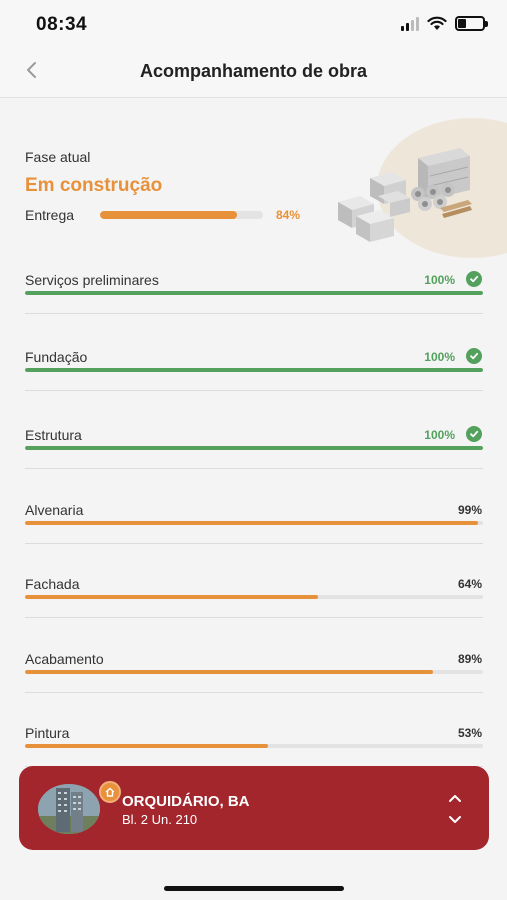 This screenshot has height=900, width=507. What do you see at coordinates (455, 809) in the screenshot?
I see `expand-toggle` at bounding box center [455, 809].